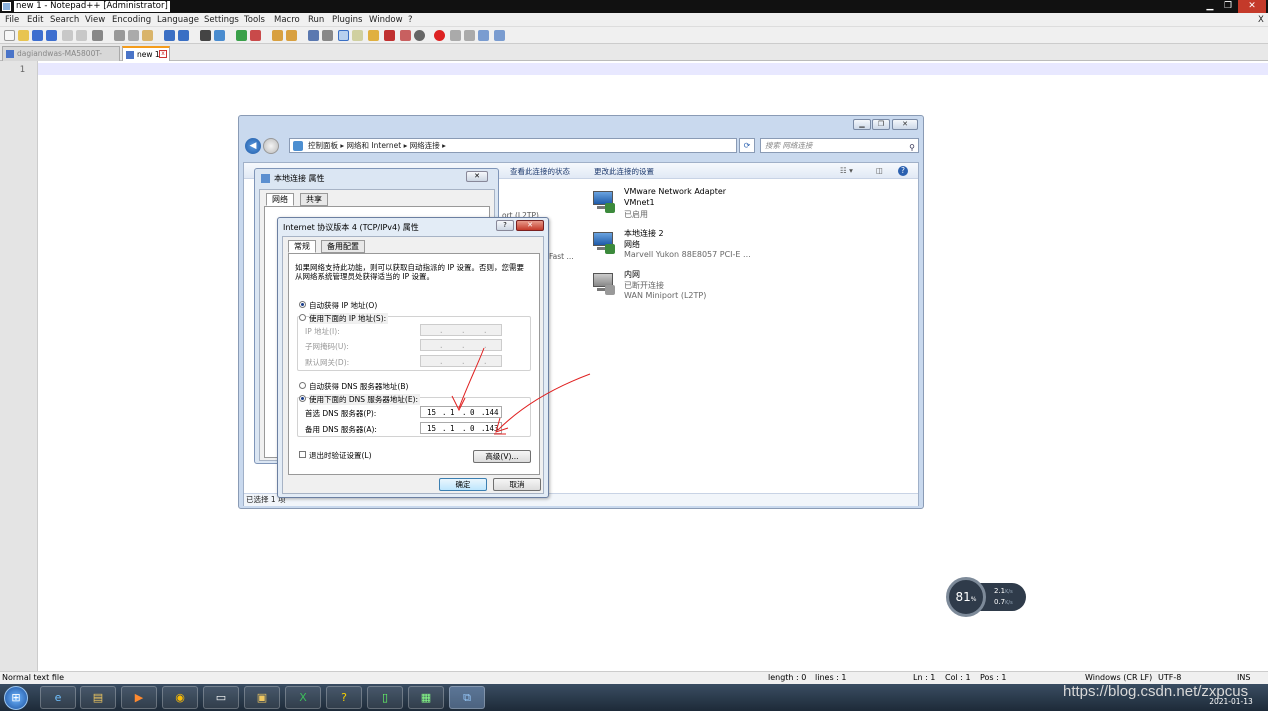 This screenshot has height=711, width=1268. Describe the element at coordinates (183, 35) in the screenshot. I see `redo-icon` at that location.